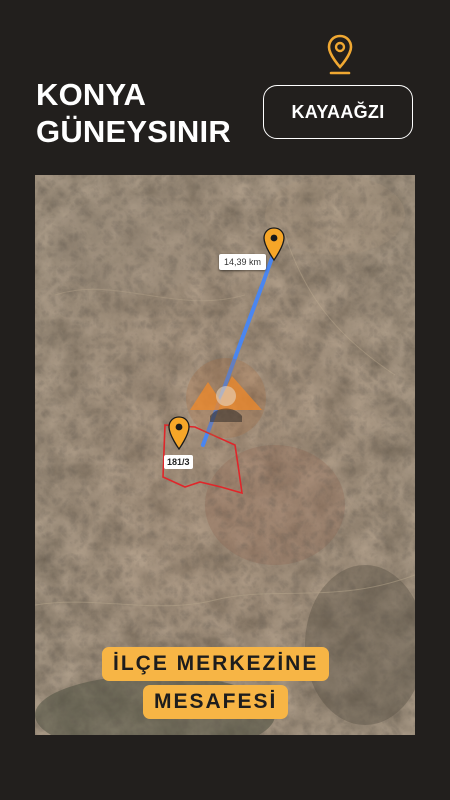 This screenshot has width=450, height=800. What do you see at coordinates (226, 398) in the screenshot?
I see `logo-watermark` at bounding box center [226, 398].